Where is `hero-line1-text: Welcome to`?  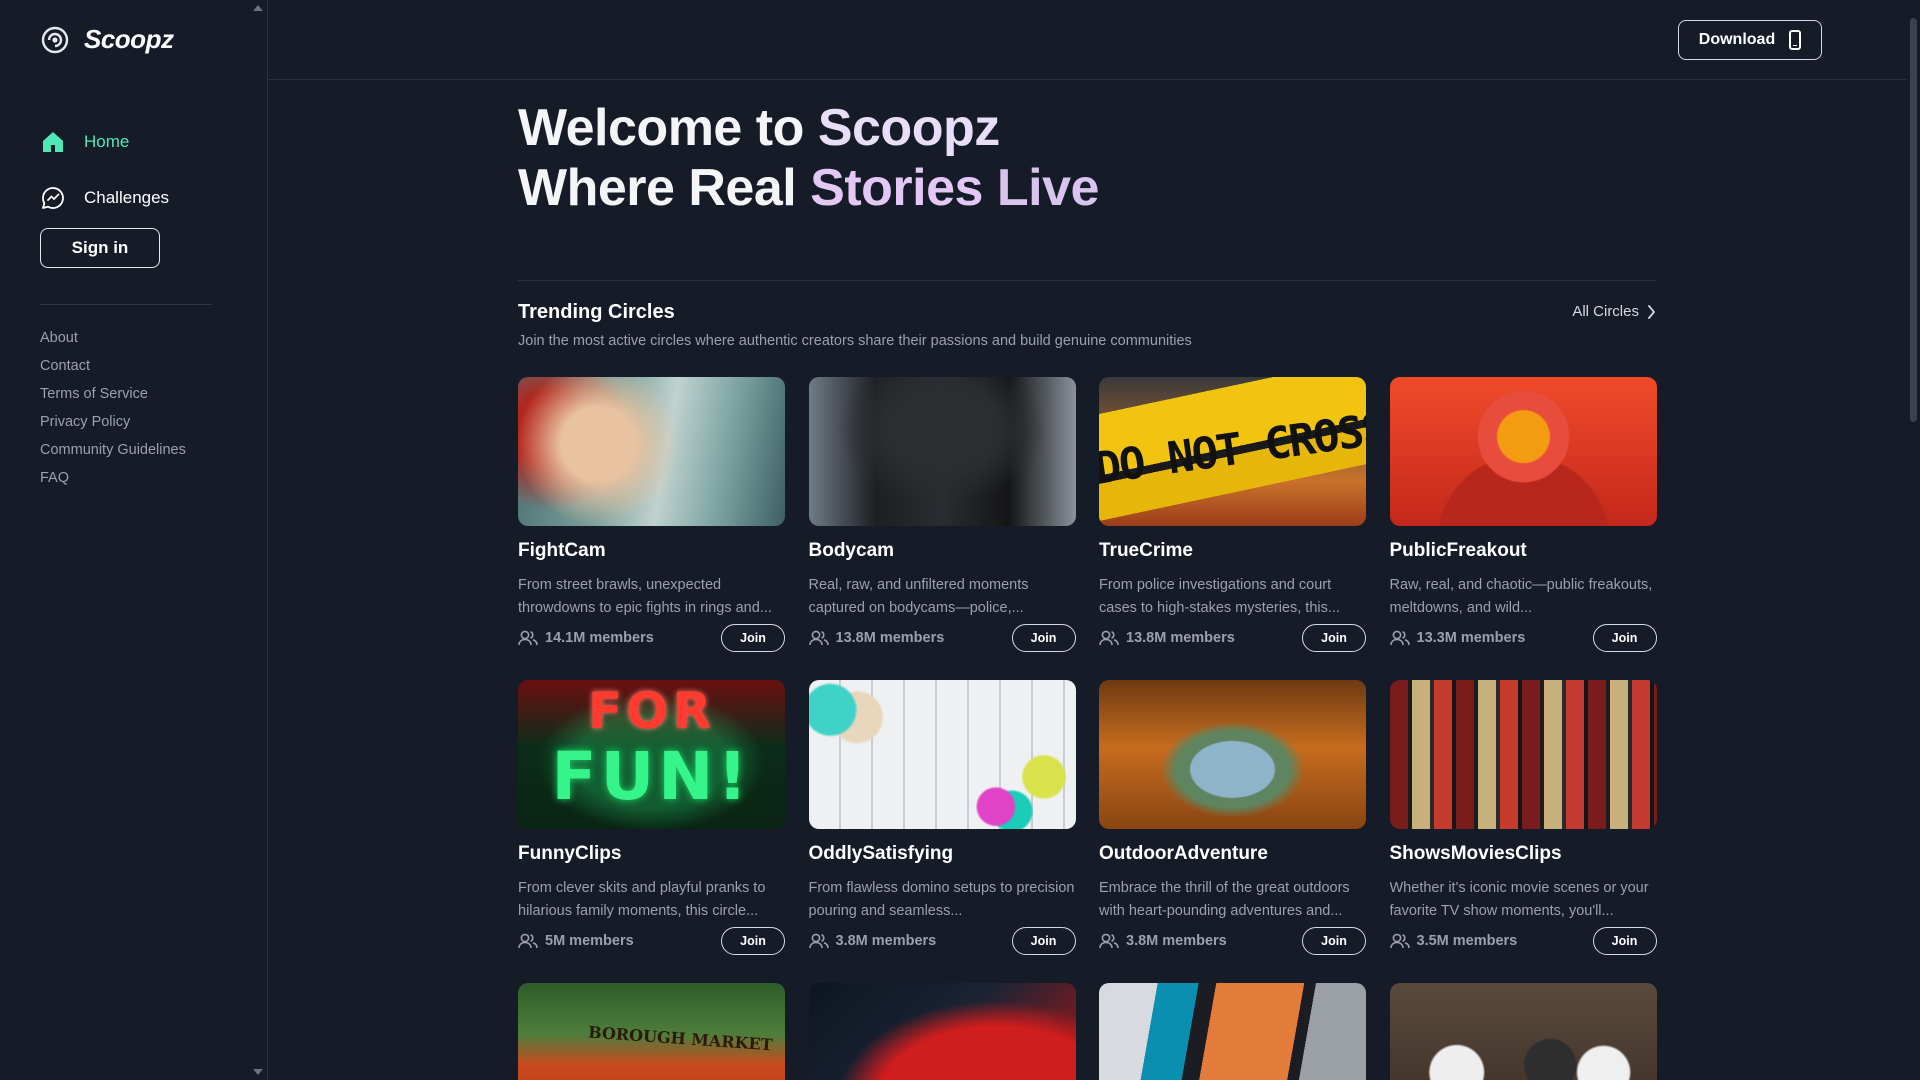 hero-line1-text: Welcome to is located at coordinates (668, 128).